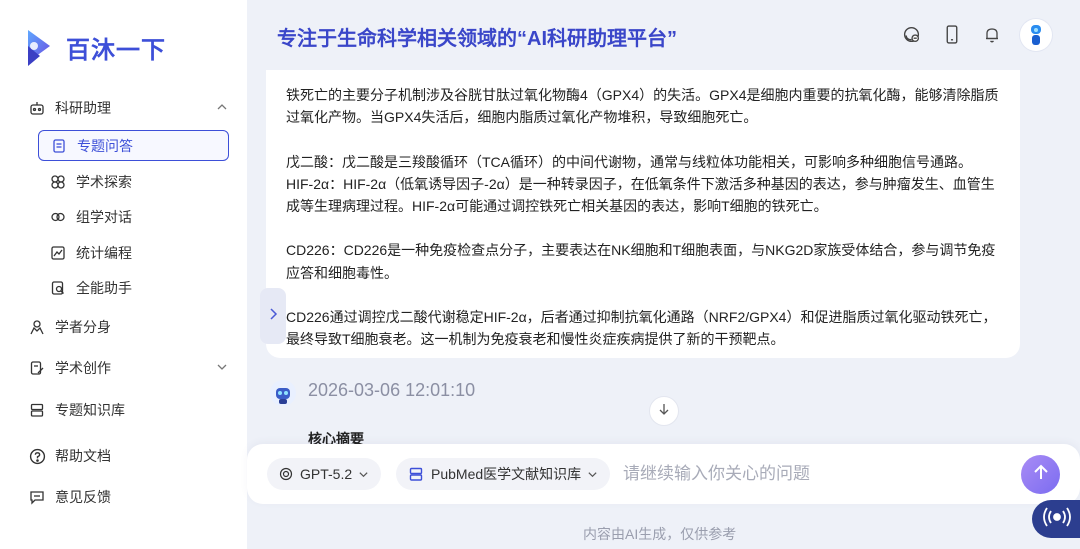 The width and height of the screenshot is (1080, 549). Describe the element at coordinates (283, 393) in the screenshot. I see `bot-avatar` at that location.